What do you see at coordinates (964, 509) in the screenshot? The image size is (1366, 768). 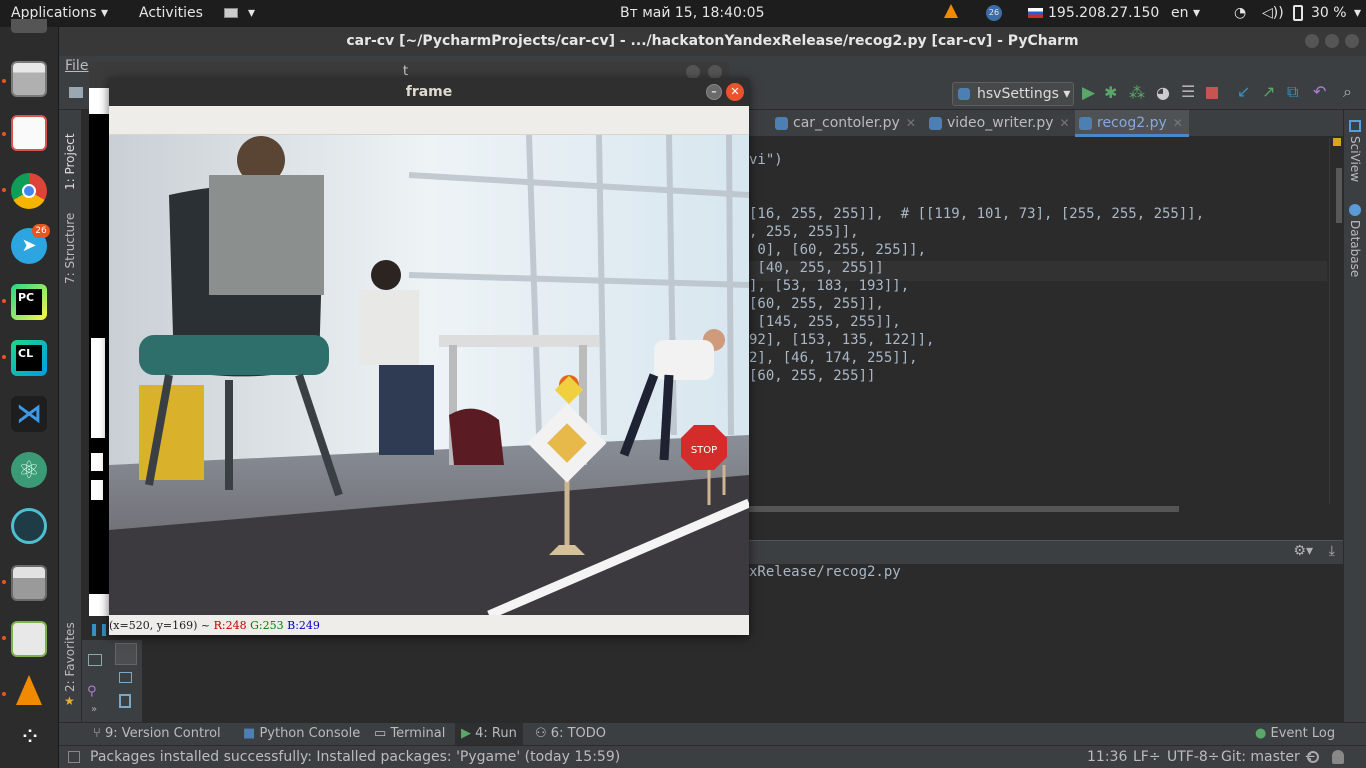 I see `horizontal-scroll-thumb` at bounding box center [964, 509].